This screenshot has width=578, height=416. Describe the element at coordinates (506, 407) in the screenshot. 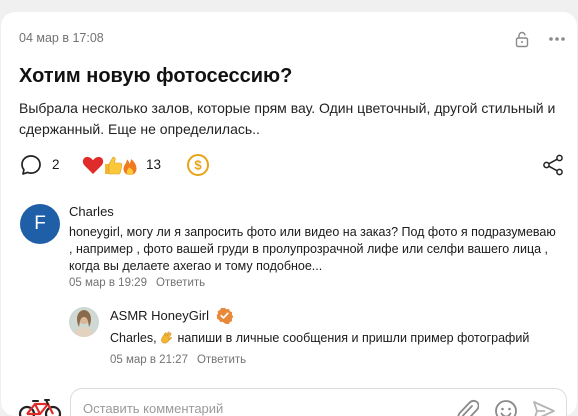

I see `emoji-icon` at that location.